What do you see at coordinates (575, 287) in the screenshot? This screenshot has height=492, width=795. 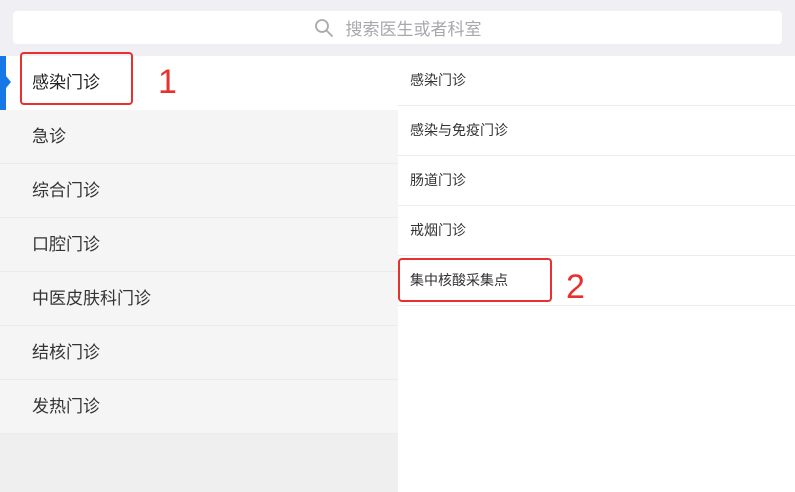 I see `annotation-number-2: 2` at bounding box center [575, 287].